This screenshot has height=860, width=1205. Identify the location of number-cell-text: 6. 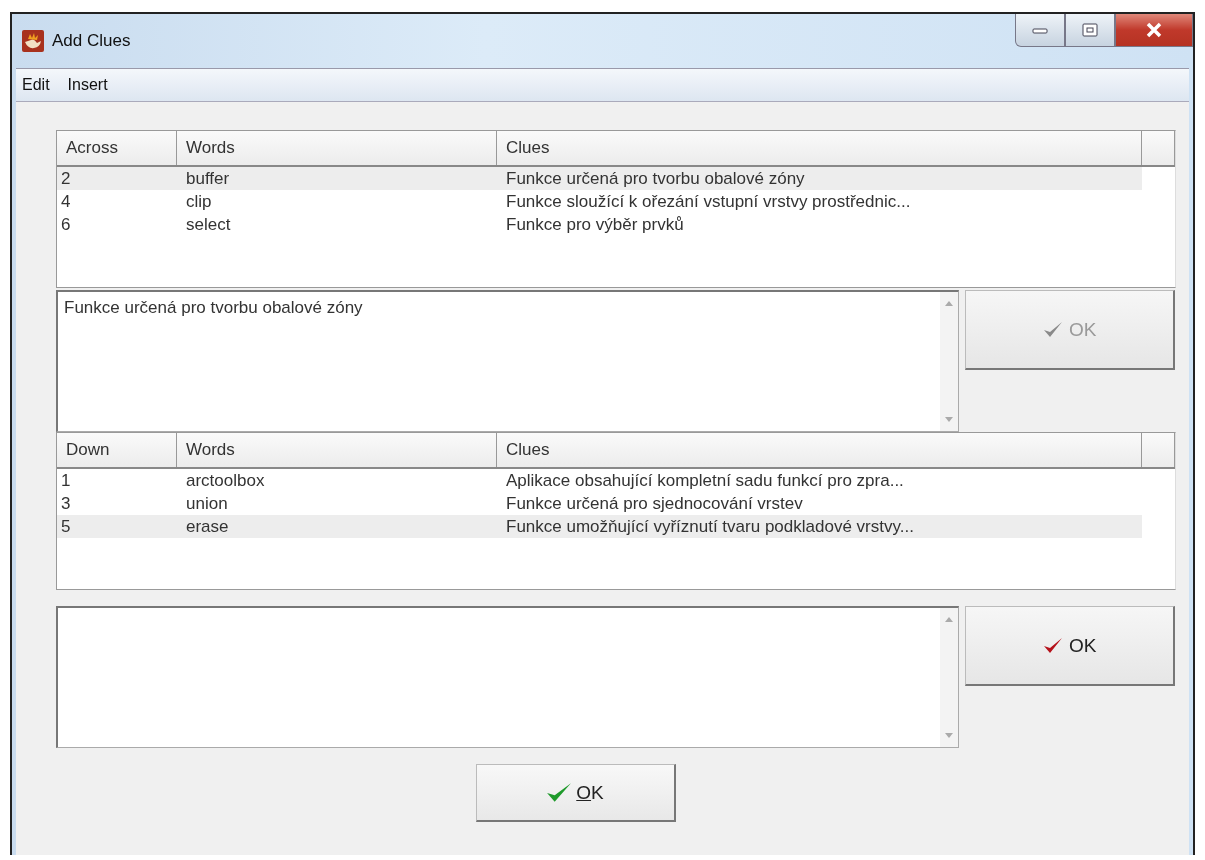
(66, 224).